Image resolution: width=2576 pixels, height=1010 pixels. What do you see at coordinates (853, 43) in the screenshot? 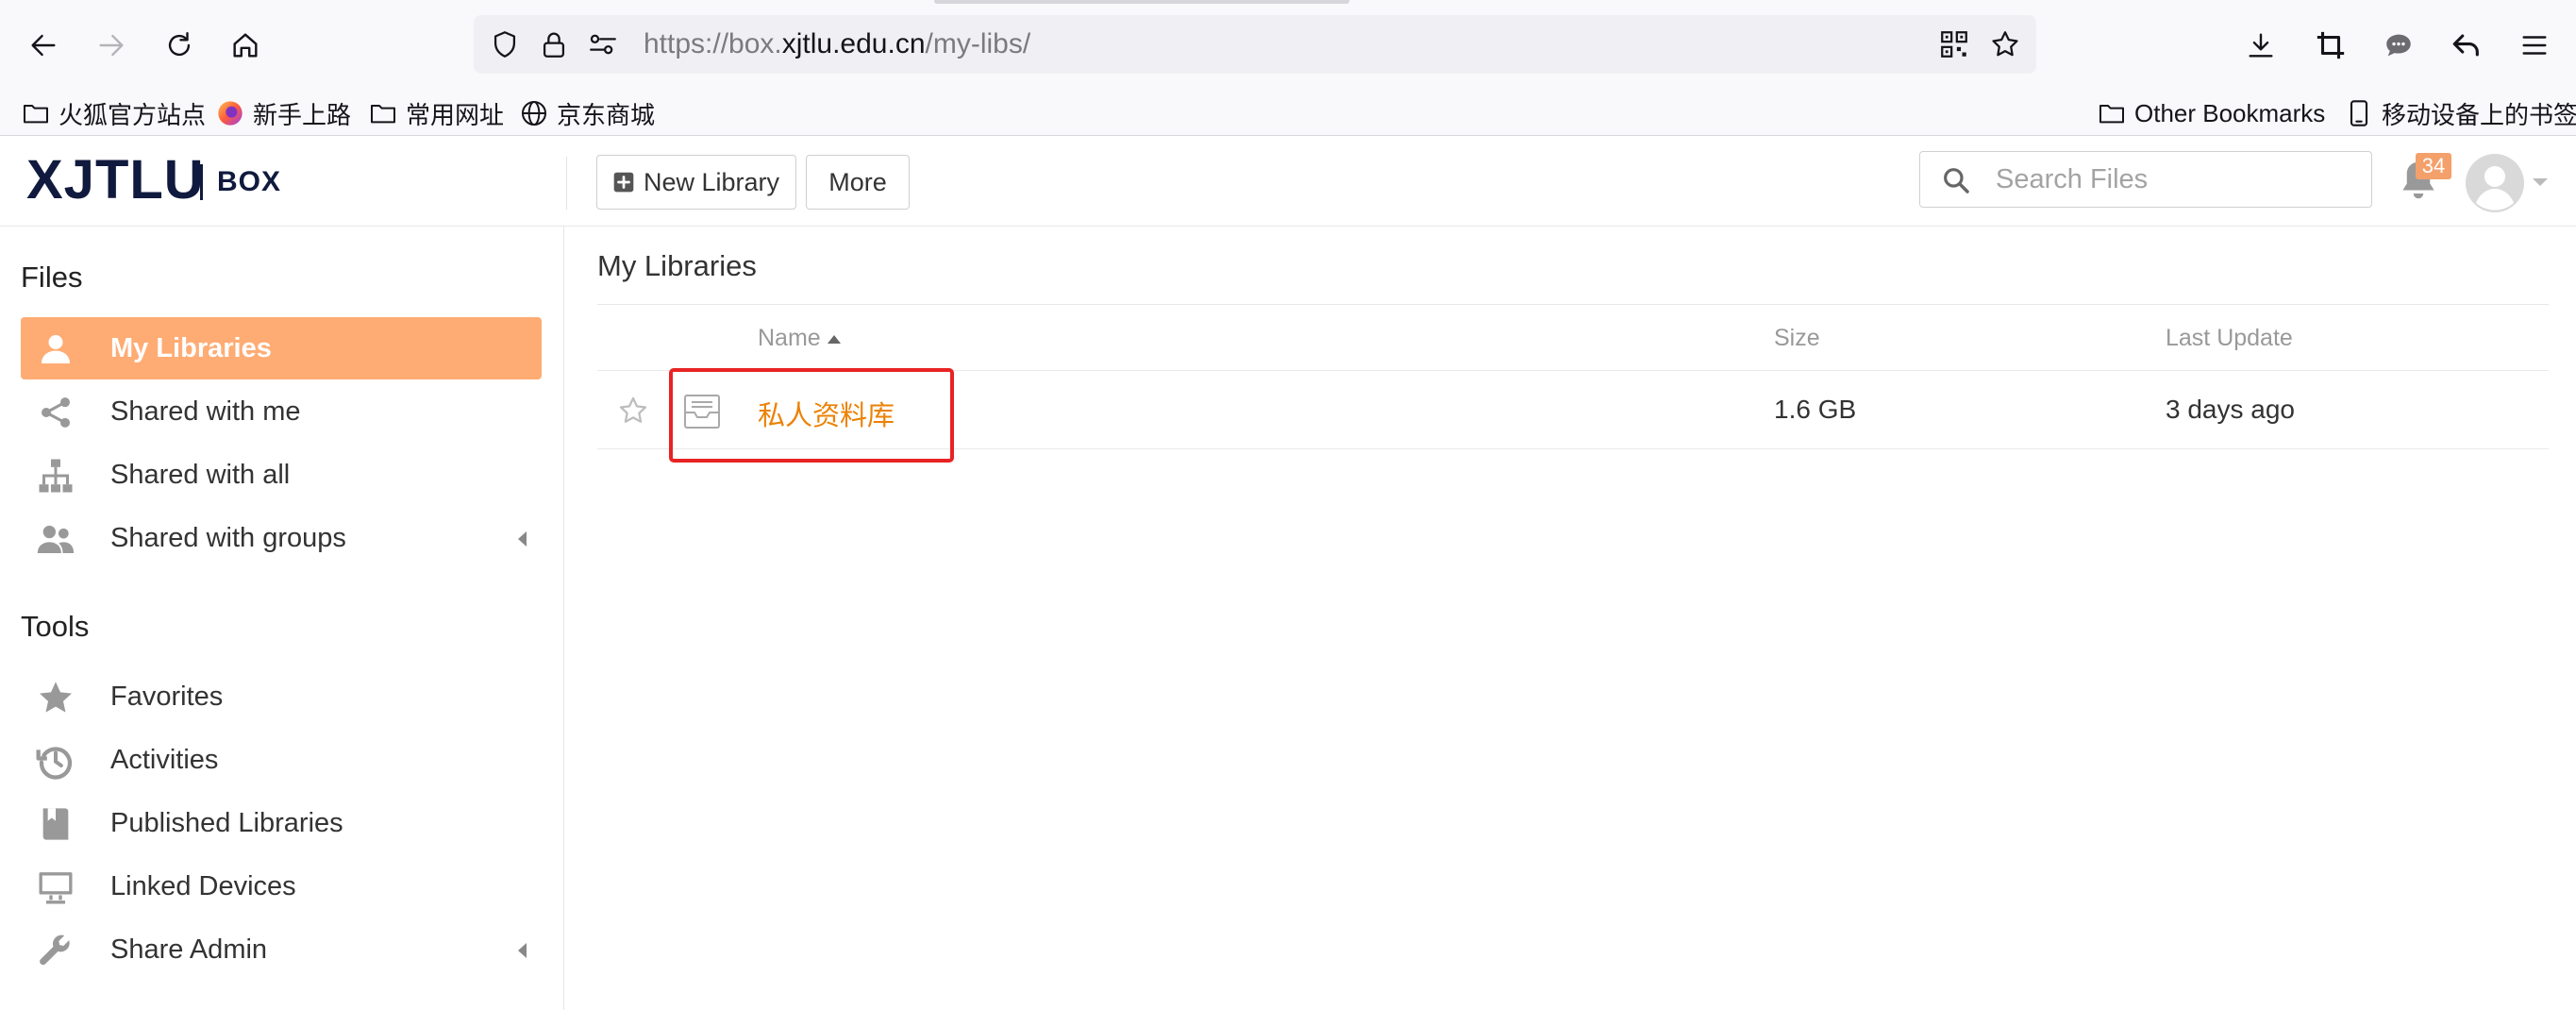
I see `url-host: xjtlu.edu.cn` at bounding box center [853, 43].